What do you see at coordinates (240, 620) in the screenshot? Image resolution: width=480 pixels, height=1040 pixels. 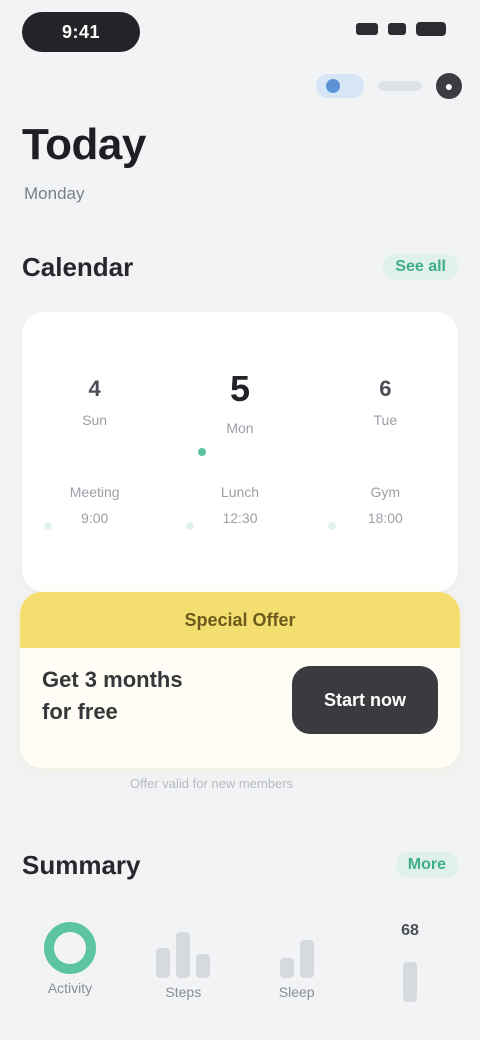 I see `promo-banner: Special Offer` at bounding box center [240, 620].